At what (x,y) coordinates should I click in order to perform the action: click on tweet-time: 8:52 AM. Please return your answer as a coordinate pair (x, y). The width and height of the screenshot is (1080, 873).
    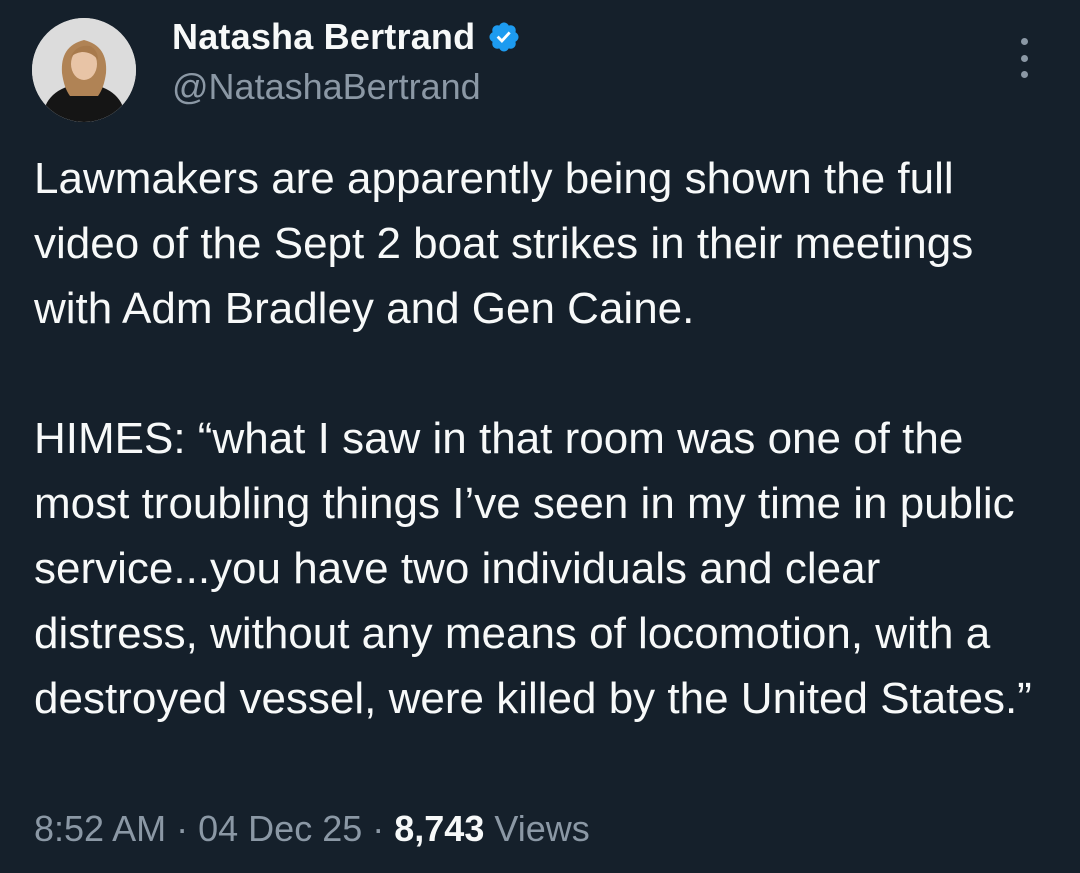
    Looking at the image, I should click on (100, 828).